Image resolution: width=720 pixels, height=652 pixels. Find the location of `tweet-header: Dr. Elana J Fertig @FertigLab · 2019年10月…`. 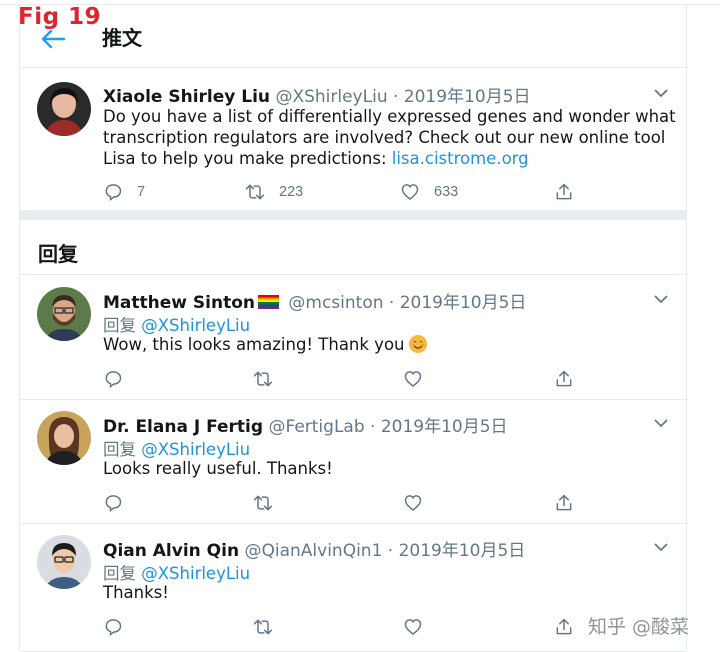

tweet-header: Dr. Elana J Fertig @FertigLab · 2019年10月… is located at coordinates (305, 424).